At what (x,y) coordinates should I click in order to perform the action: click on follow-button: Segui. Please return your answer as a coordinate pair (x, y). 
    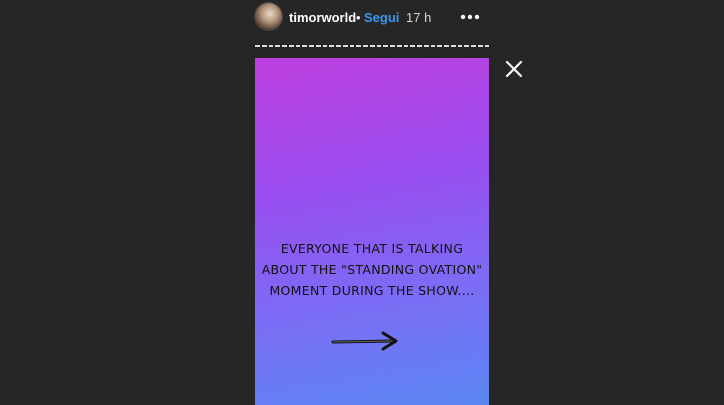
    Looking at the image, I should click on (381, 18).